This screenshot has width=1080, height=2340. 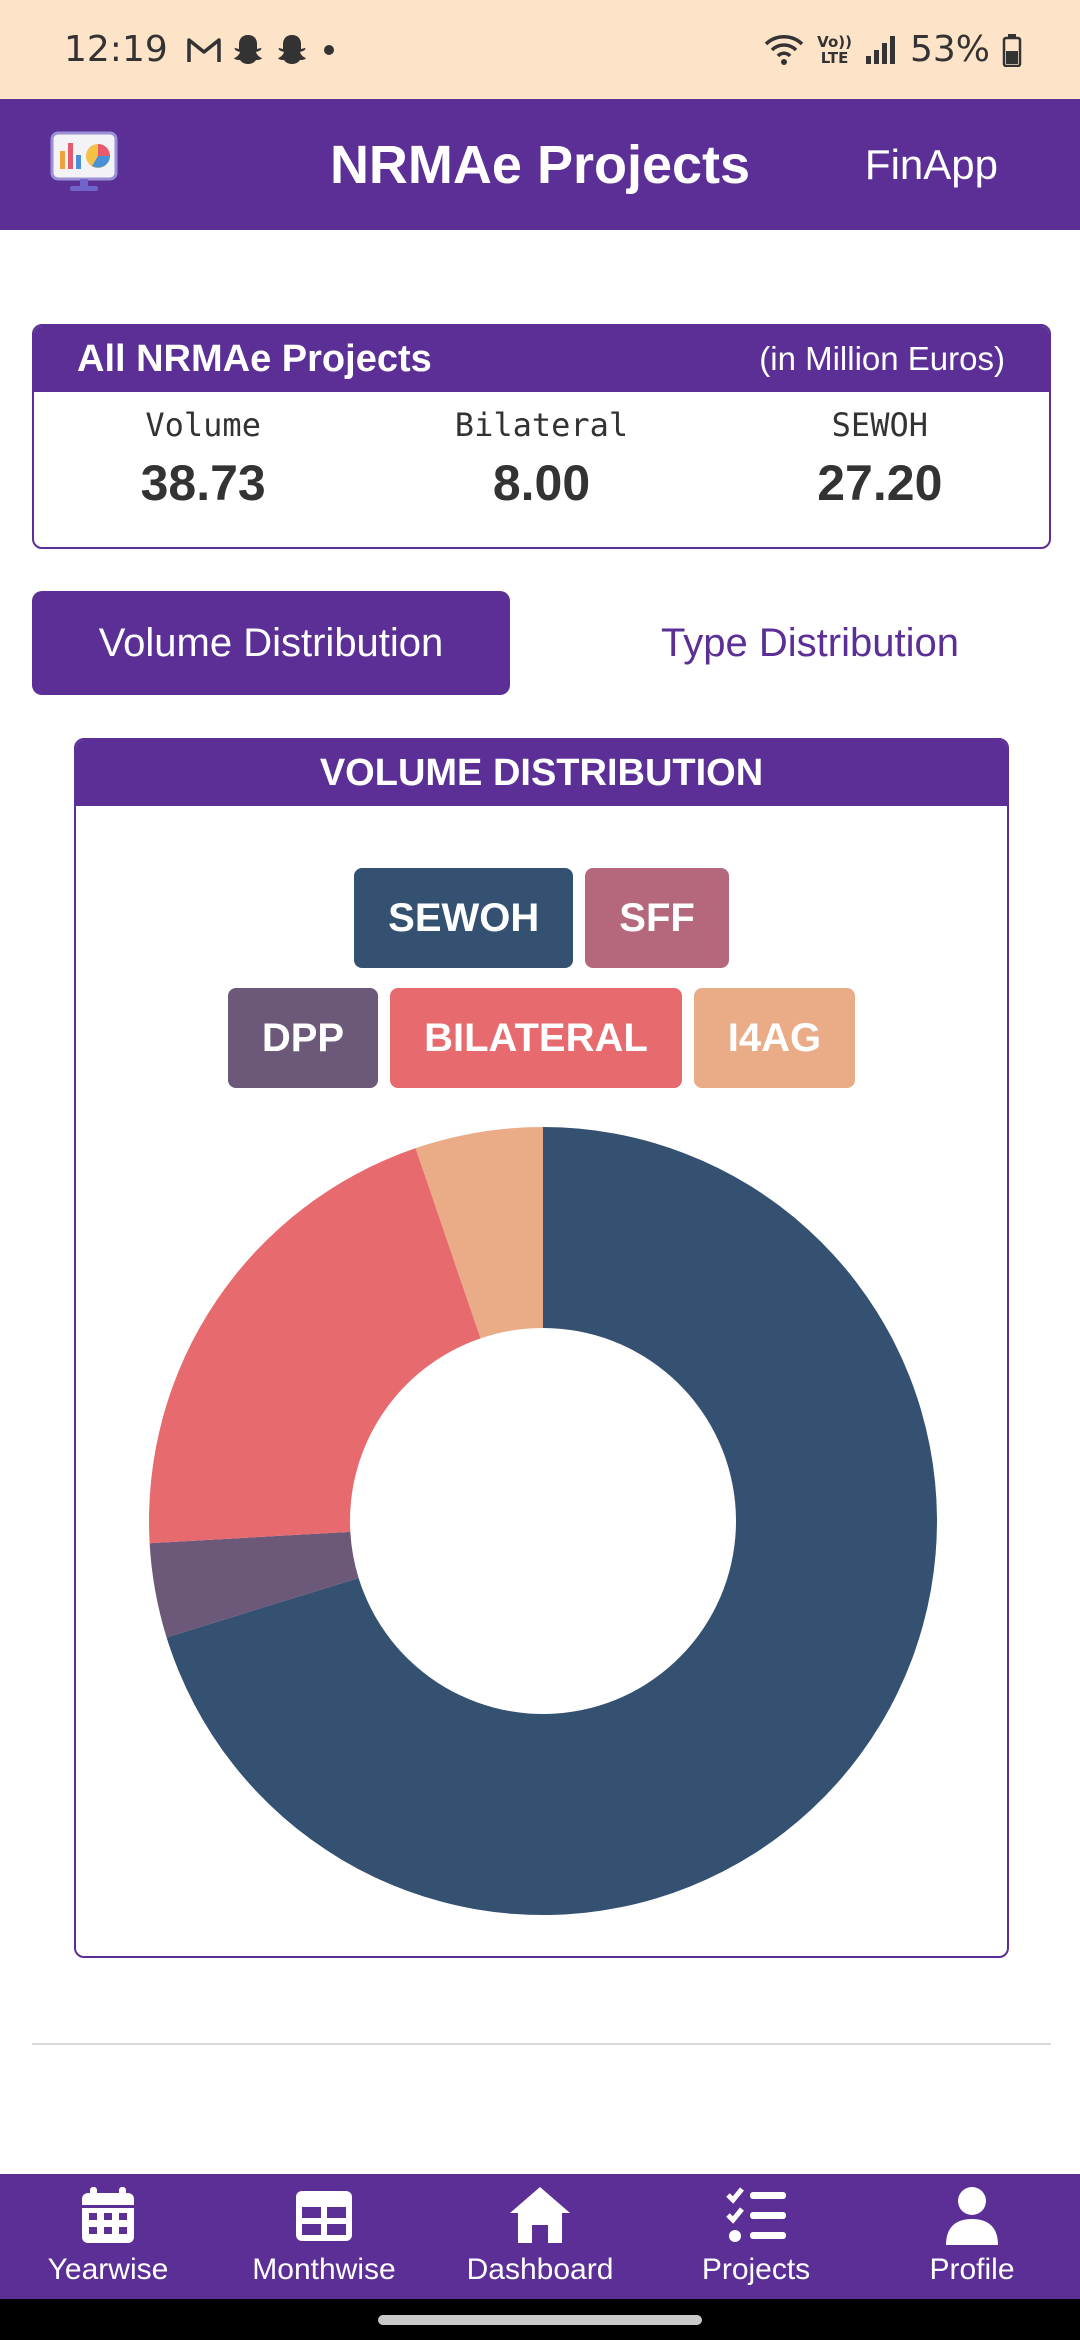 What do you see at coordinates (810, 643) in the screenshot?
I see `tab-type-distribution: Type Distribution` at bounding box center [810, 643].